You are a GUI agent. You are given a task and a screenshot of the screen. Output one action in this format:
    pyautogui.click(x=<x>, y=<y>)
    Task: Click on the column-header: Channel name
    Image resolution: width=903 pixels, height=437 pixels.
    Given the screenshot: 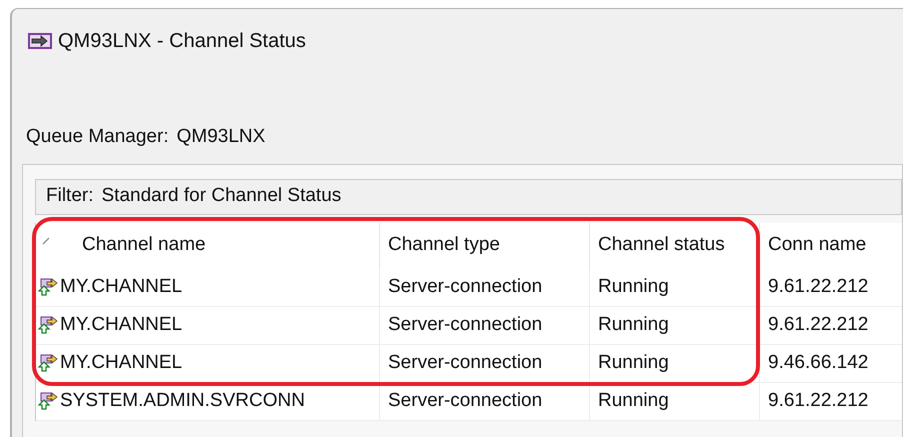 What is the action you would take?
    pyautogui.click(x=208, y=245)
    